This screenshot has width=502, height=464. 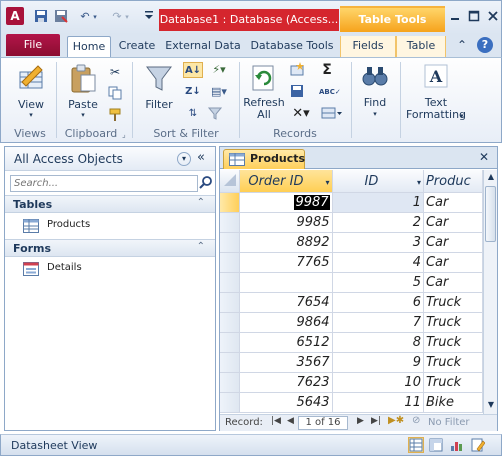 I want to click on cell-product: Bike, so click(x=453, y=402).